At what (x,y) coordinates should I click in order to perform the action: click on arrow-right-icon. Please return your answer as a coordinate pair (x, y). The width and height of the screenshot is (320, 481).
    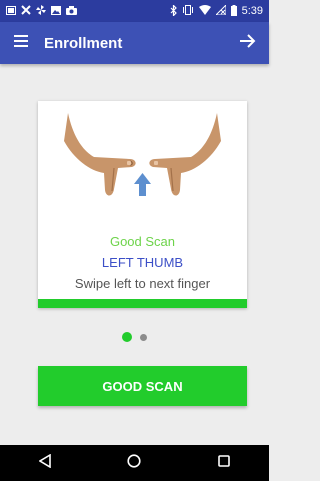
    Looking at the image, I should click on (248, 43).